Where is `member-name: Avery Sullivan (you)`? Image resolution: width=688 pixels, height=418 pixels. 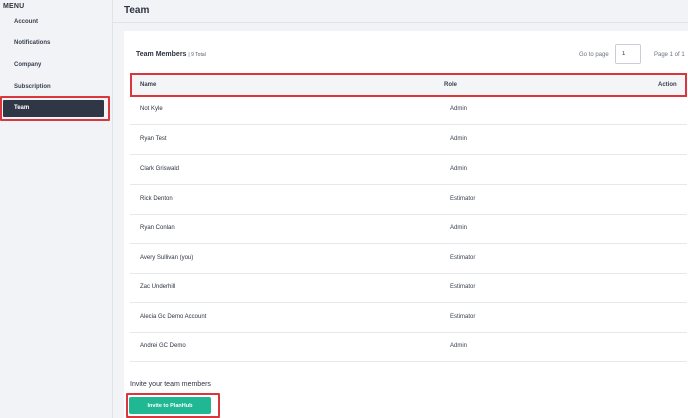 member-name: Avery Sullivan (you) is located at coordinates (167, 258).